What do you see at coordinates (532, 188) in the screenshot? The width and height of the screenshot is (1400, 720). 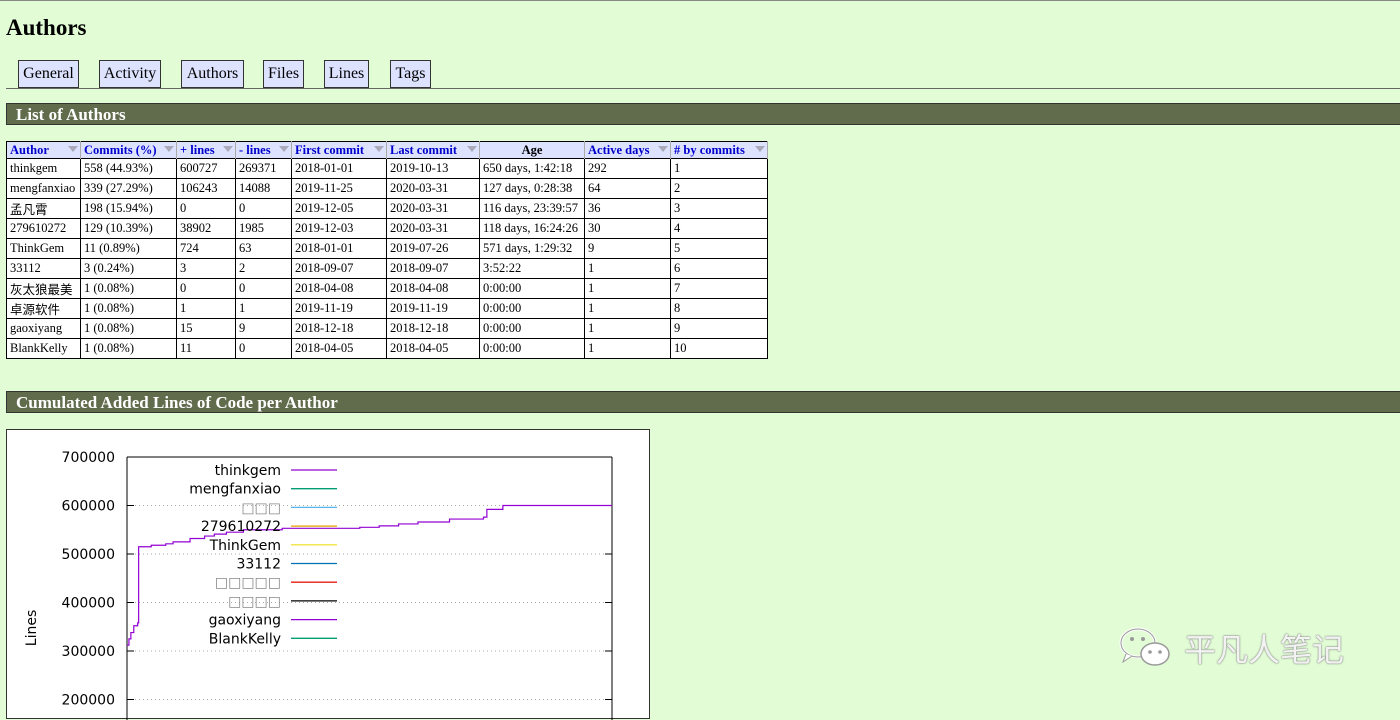 I see `table-cell: 127 days, 0:28:38` at bounding box center [532, 188].